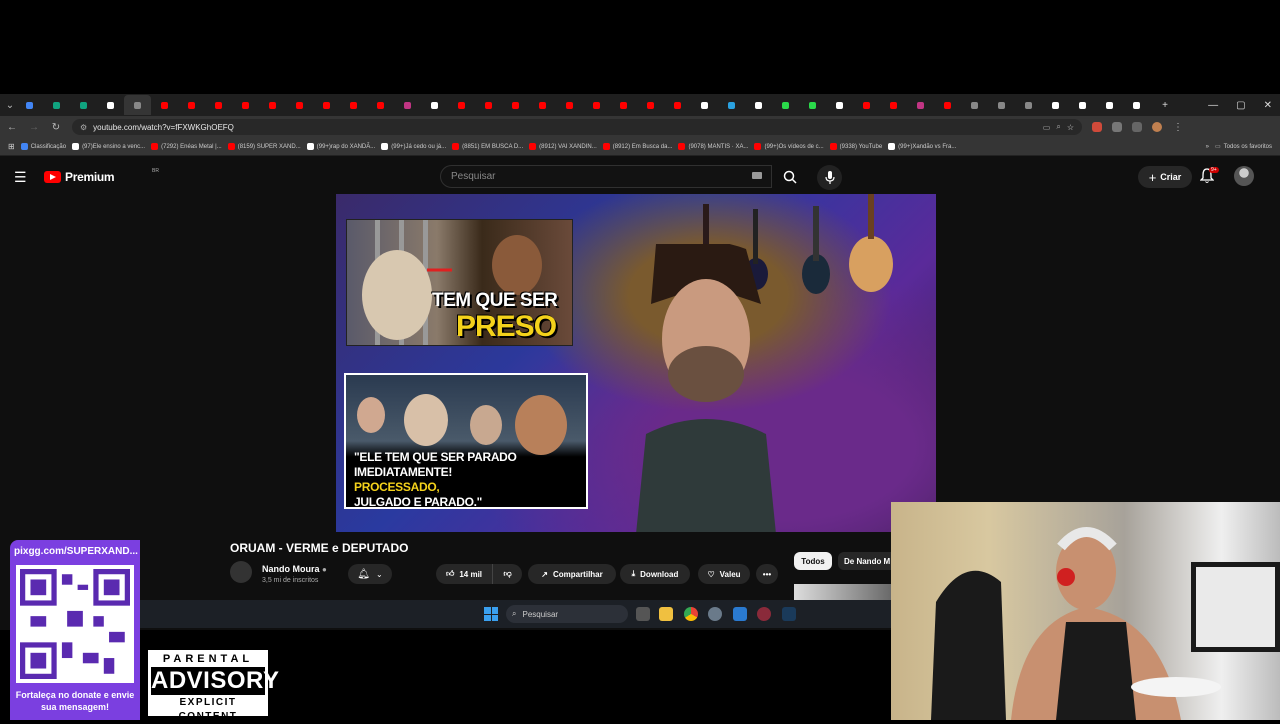  Describe the element at coordinates (789, 614) in the screenshot. I see `steam-icon` at that location.